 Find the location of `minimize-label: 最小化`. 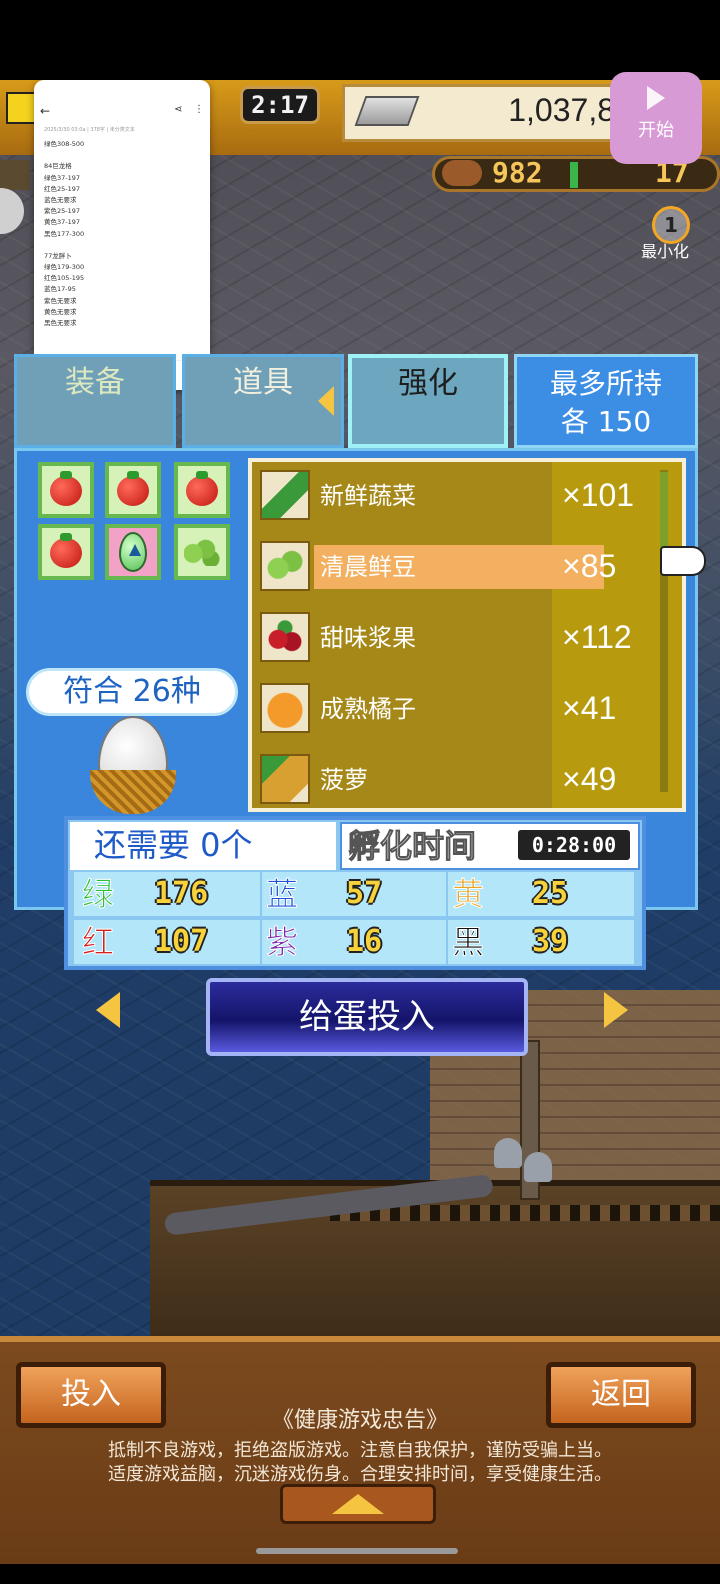

minimize-label: 最小化 is located at coordinates (665, 249).